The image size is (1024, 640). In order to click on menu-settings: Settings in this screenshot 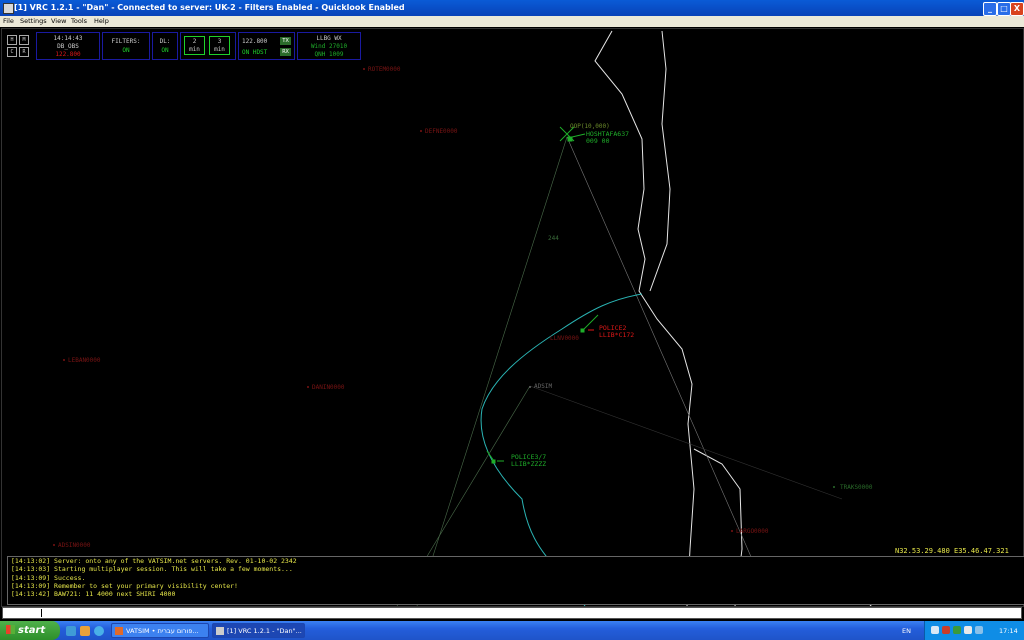, I will do `click(33, 21)`.